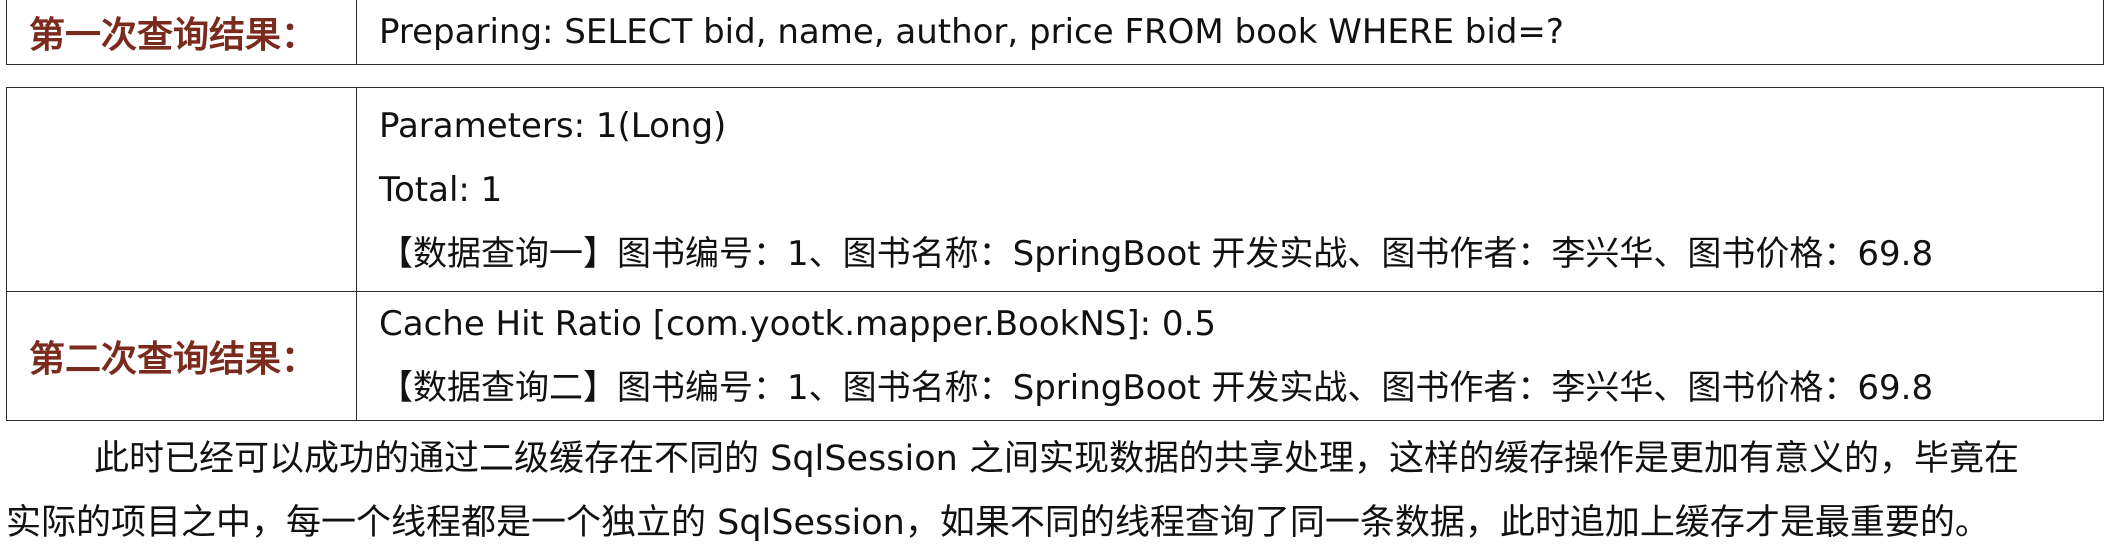  Describe the element at coordinates (182, 189) in the screenshot. I see `first-result-label-continued` at that location.